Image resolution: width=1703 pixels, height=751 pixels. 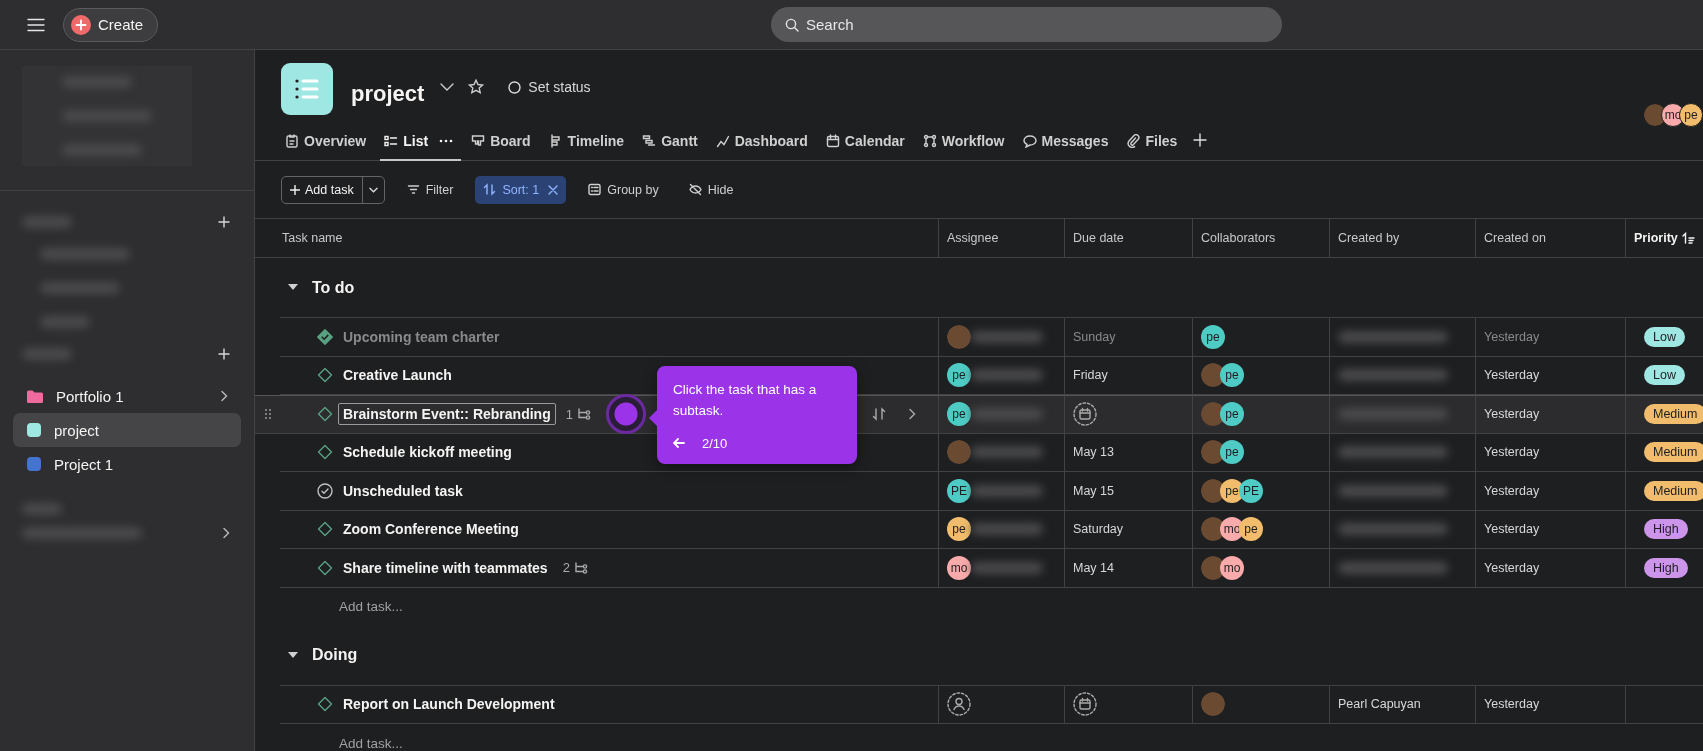 What do you see at coordinates (623, 189) in the screenshot?
I see `group-by-button: Group by` at bounding box center [623, 189].